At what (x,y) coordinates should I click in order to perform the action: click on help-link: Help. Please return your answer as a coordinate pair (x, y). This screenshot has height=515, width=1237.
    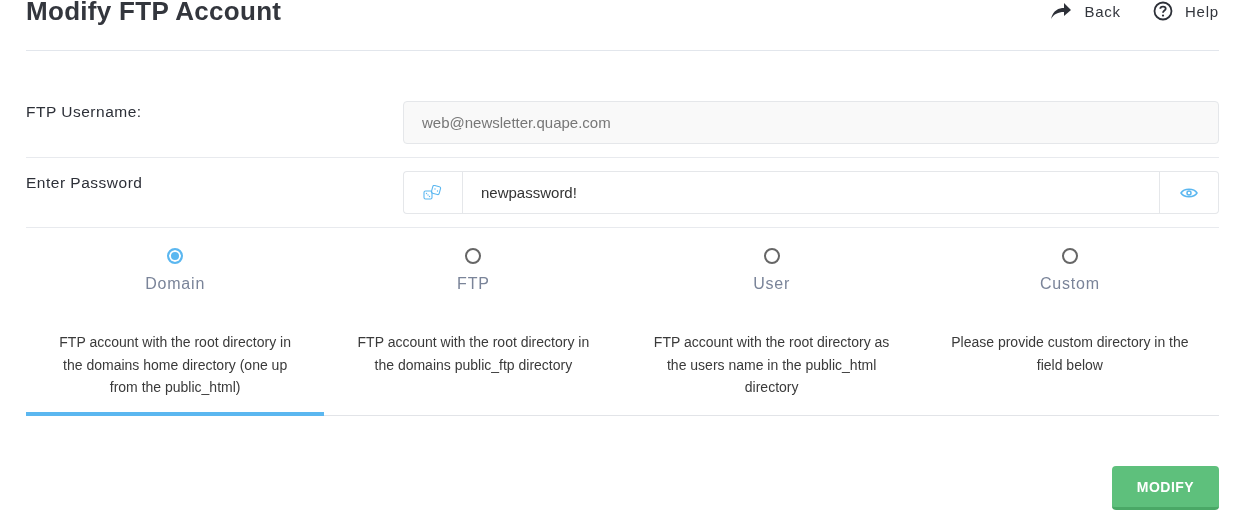
    Looking at the image, I should click on (1185, 11).